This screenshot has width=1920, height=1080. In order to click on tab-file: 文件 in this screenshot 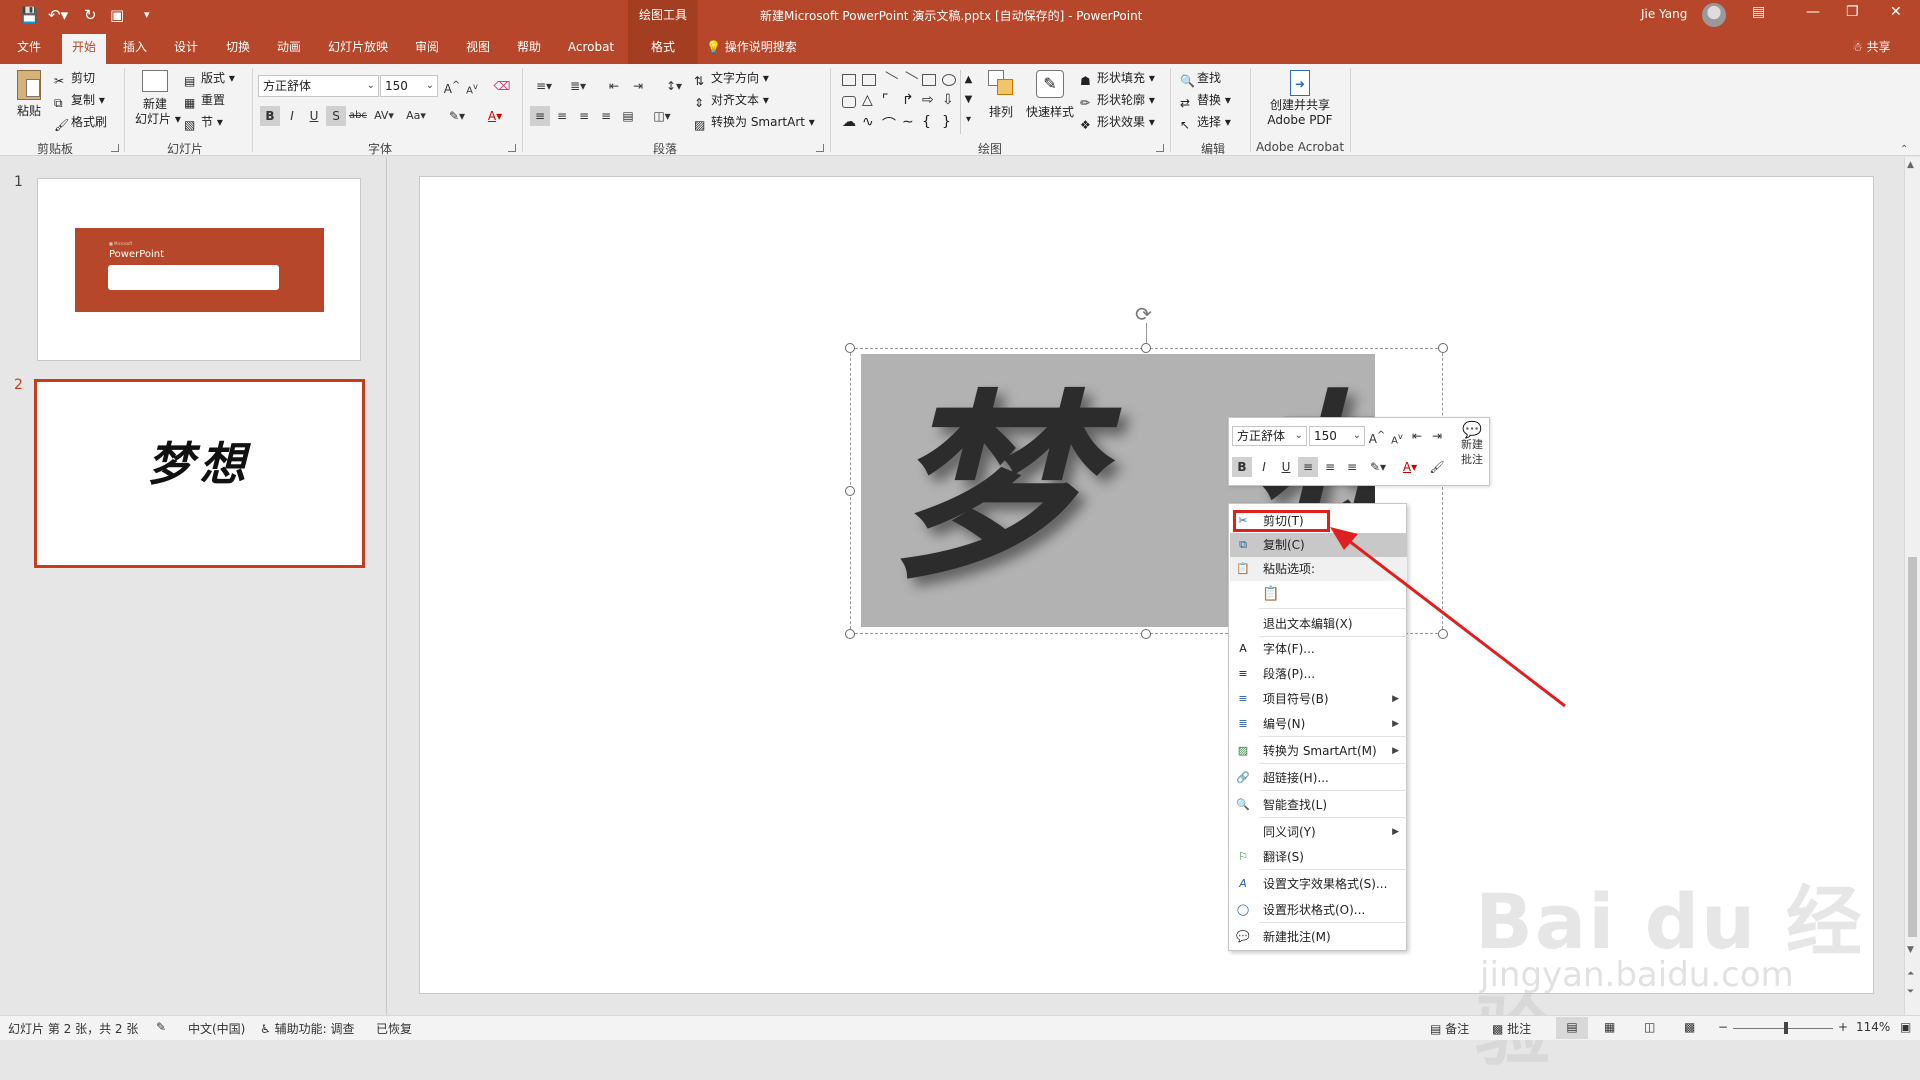, I will do `click(29, 47)`.